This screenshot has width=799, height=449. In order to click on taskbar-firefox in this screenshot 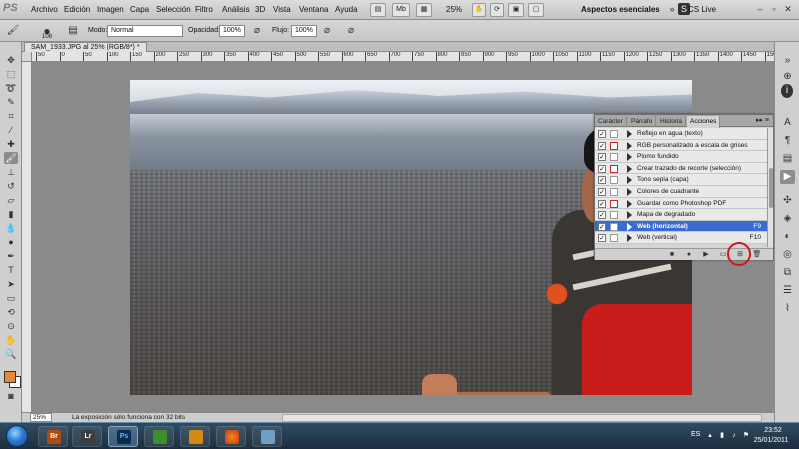, I will do `click(231, 436)`.